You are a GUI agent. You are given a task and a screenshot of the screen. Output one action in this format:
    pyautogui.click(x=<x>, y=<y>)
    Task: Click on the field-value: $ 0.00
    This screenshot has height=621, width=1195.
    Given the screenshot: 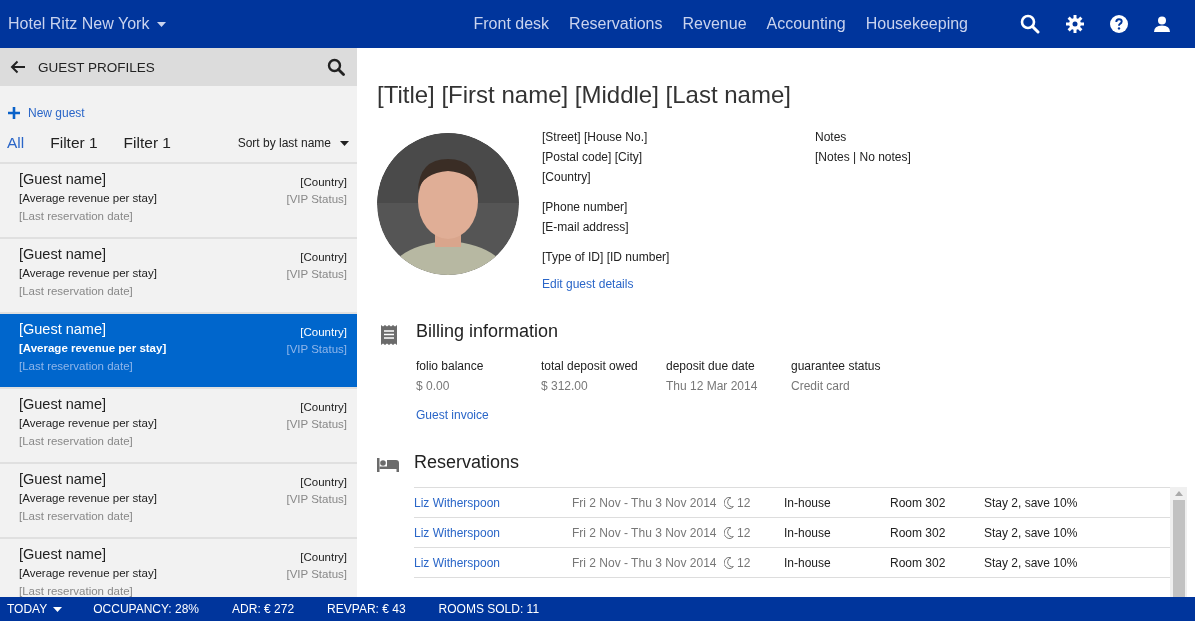 What is the action you would take?
    pyautogui.click(x=433, y=386)
    